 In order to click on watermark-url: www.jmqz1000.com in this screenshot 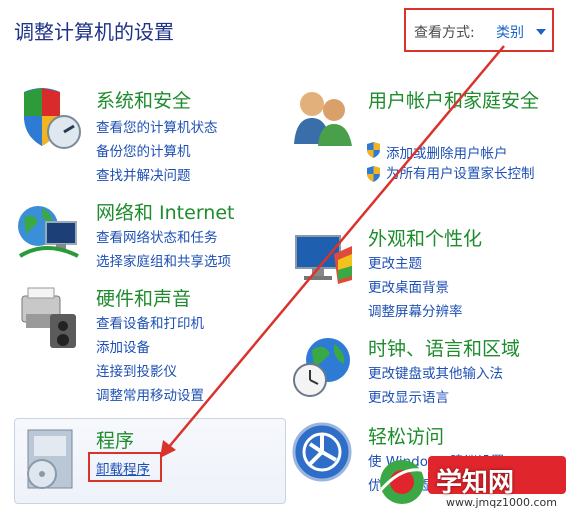, I will do `click(501, 502)`.